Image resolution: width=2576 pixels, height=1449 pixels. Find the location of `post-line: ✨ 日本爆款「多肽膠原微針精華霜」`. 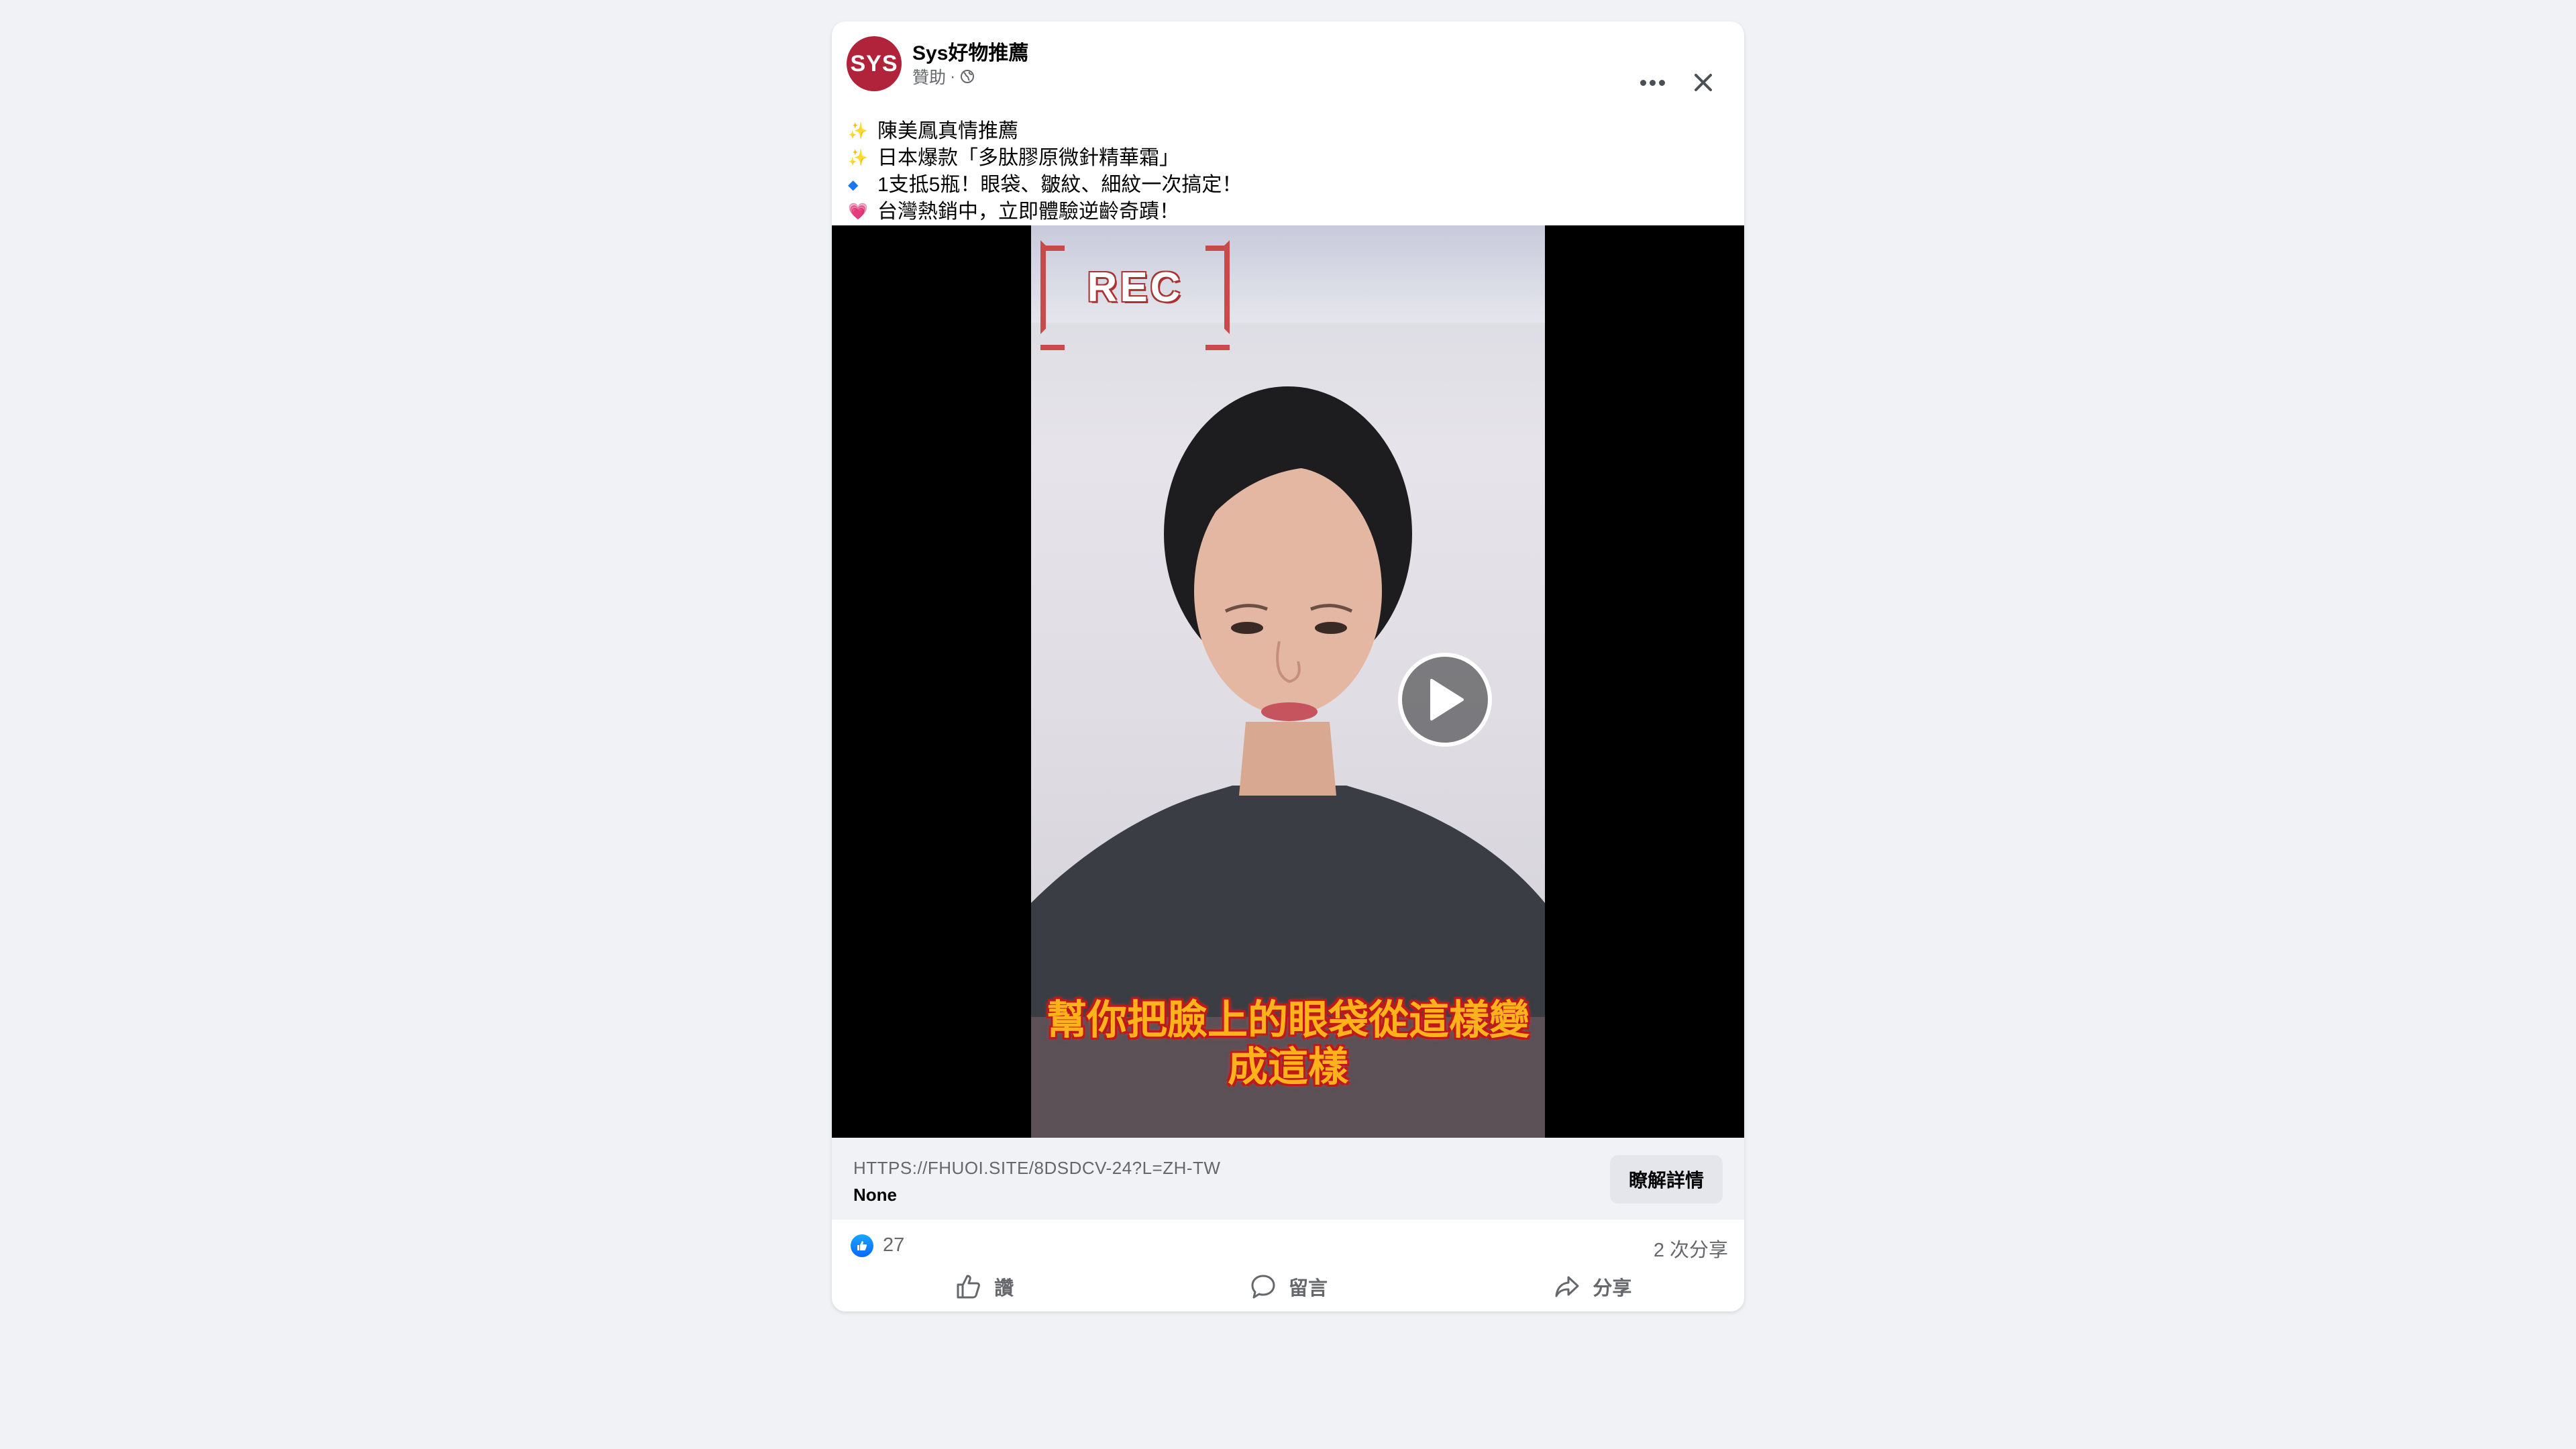

post-line: ✨ 日本爆款「多肽膠原微針精華霜」 is located at coordinates (1045, 158).